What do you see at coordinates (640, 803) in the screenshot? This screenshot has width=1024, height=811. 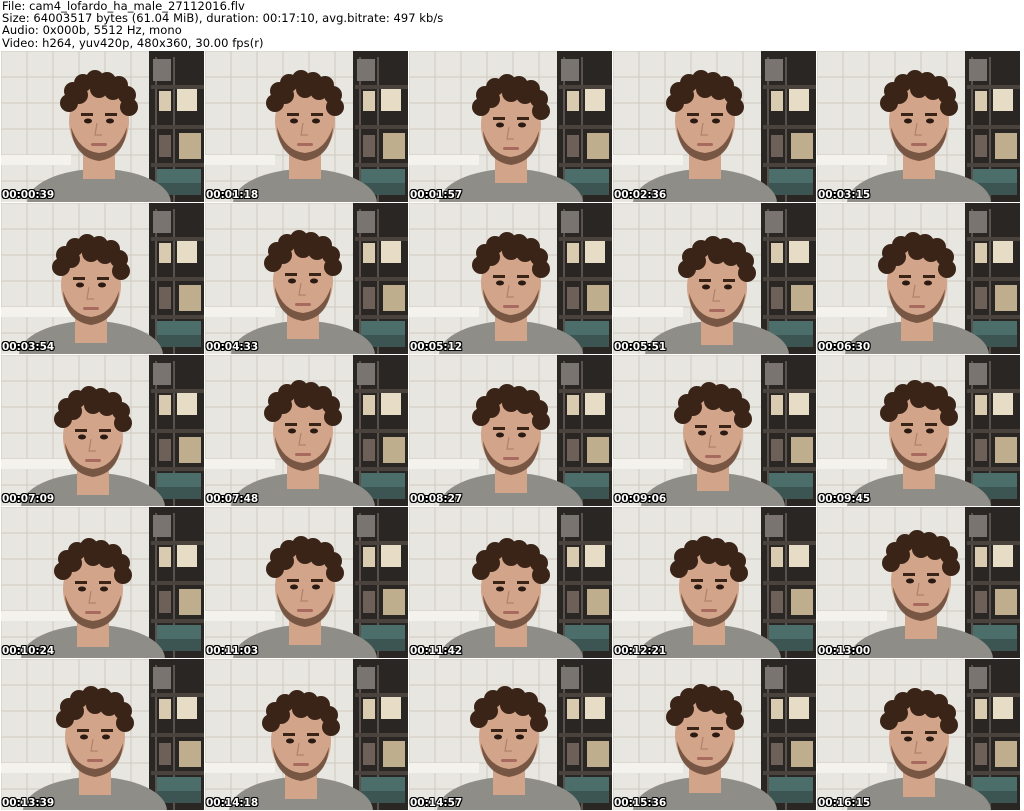 I see `frame-timestamp: 00:15:36` at bounding box center [640, 803].